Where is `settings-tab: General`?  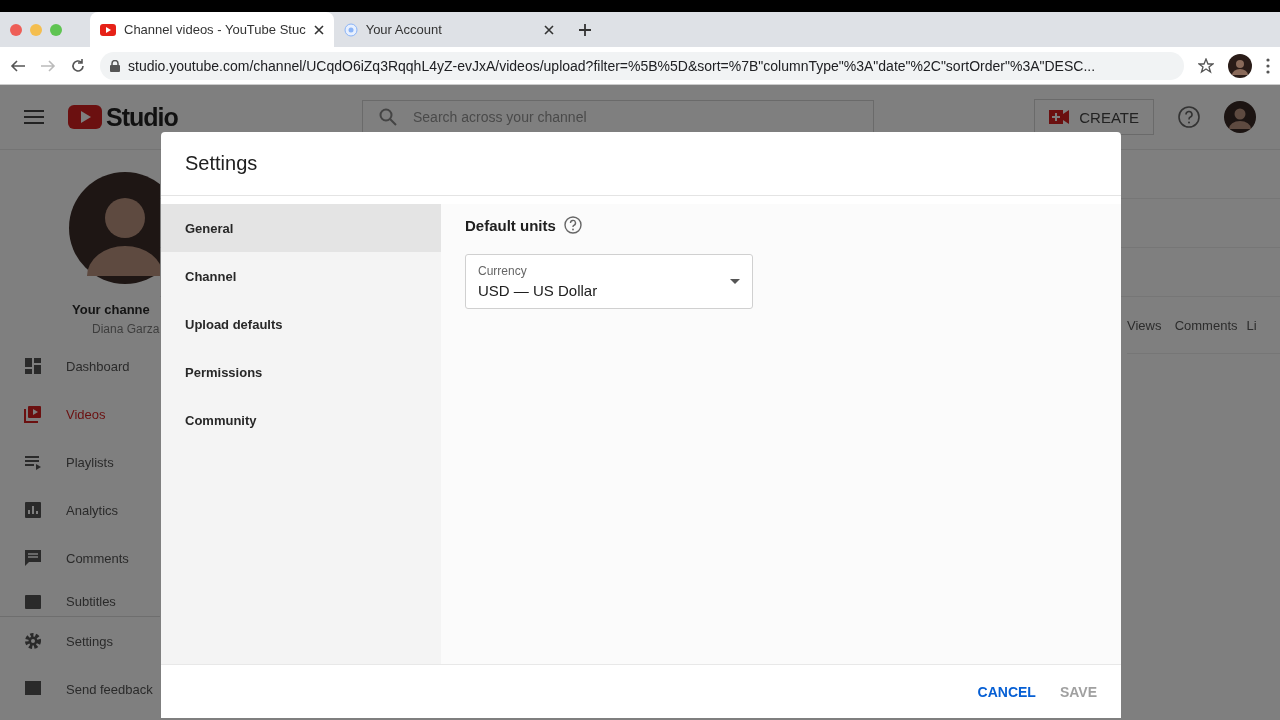 settings-tab: General is located at coordinates (301, 228).